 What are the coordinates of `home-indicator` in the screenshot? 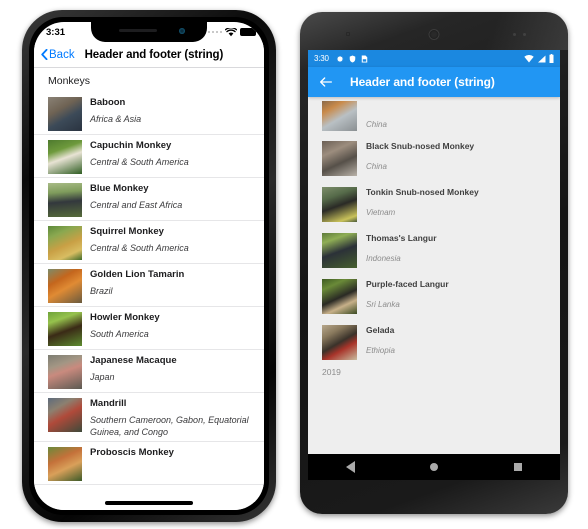 It's located at (149, 503).